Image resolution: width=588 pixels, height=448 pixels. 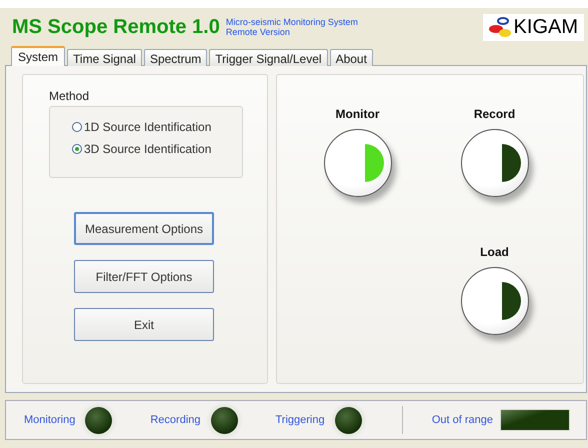 What do you see at coordinates (69, 96) in the screenshot?
I see `group-label: Method` at bounding box center [69, 96].